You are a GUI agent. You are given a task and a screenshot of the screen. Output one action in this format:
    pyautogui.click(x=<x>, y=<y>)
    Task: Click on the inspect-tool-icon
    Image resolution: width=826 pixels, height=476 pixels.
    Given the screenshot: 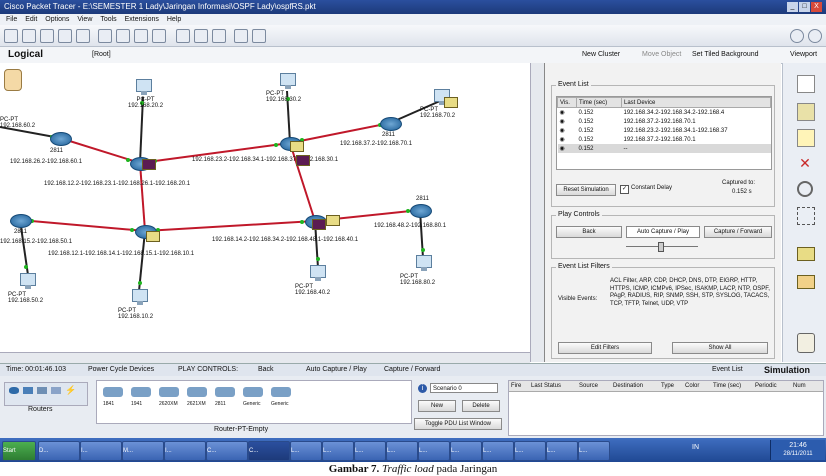 What is the action you would take?
    pyautogui.click(x=805, y=189)
    